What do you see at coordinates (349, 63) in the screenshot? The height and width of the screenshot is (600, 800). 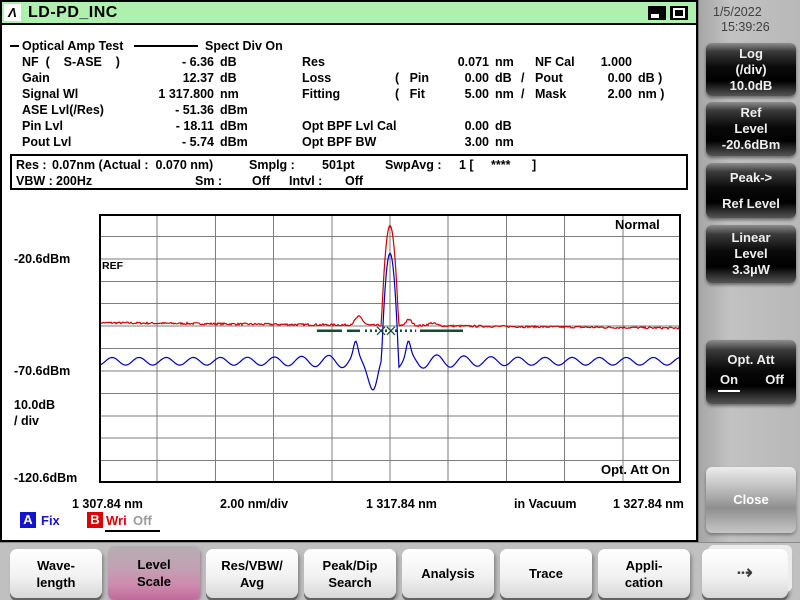 I see `param-row-res: Res 0.071 nm NF Cal 1.000` at bounding box center [349, 63].